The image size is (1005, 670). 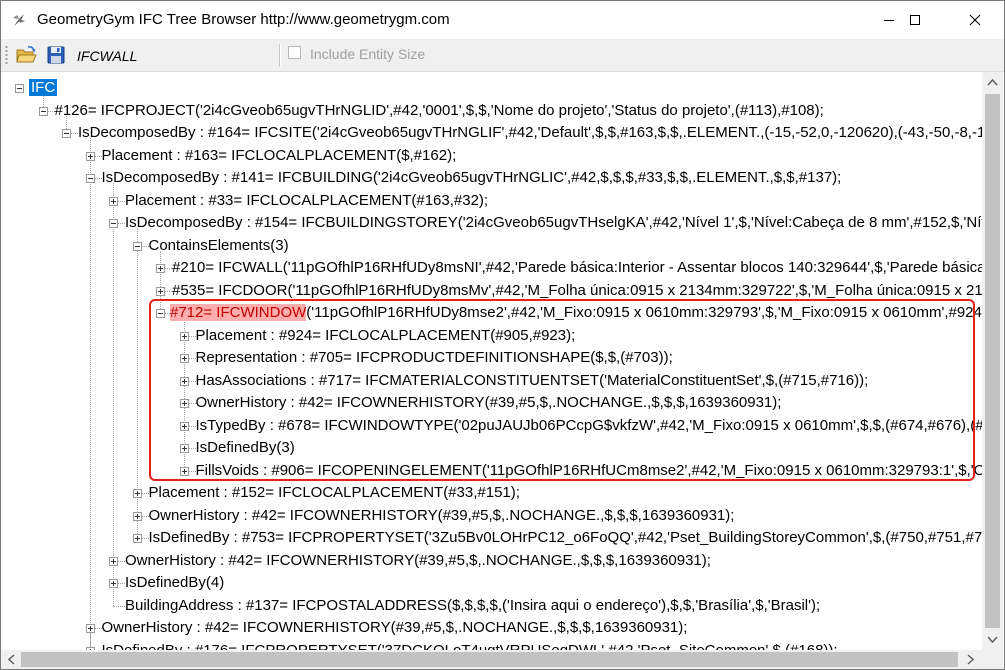 I want to click on maximize-button, so click(x=915, y=20).